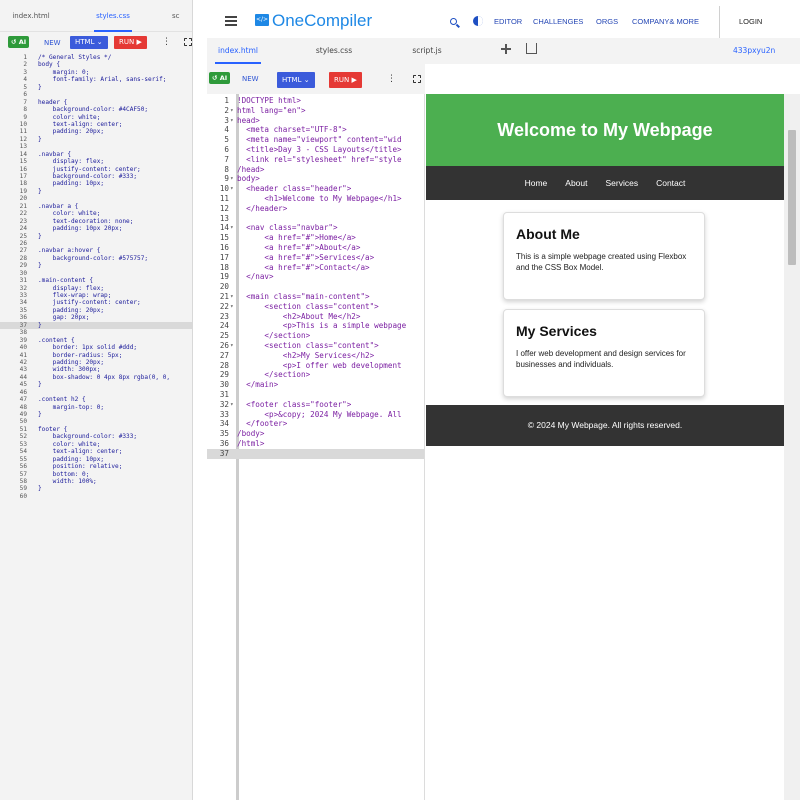 The width and height of the screenshot is (800, 800). I want to click on left-expand-icon, so click(188, 42).